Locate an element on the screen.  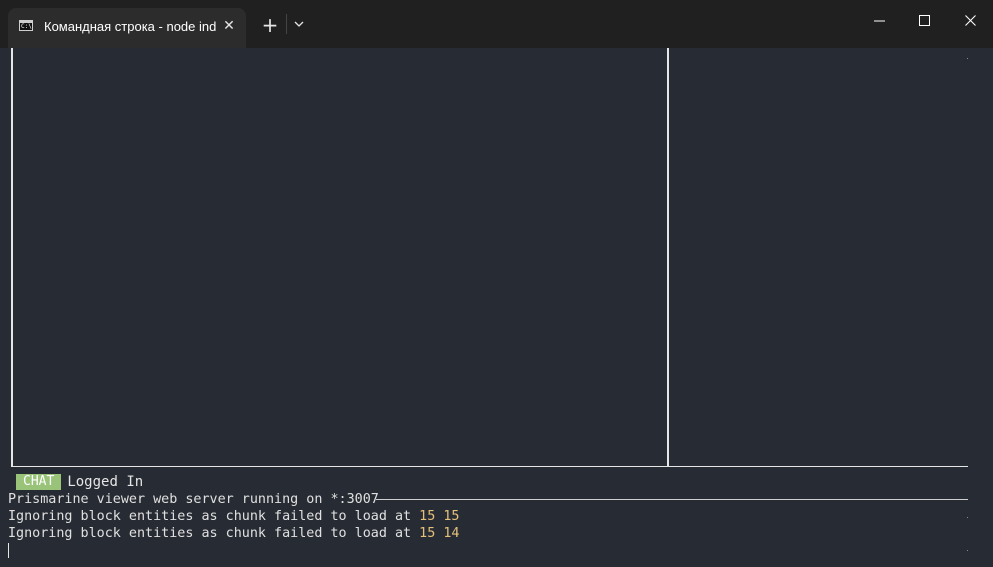
tab-command-prompt: C:\ Командная строка - node index.js ✕ is located at coordinates (127, 28).